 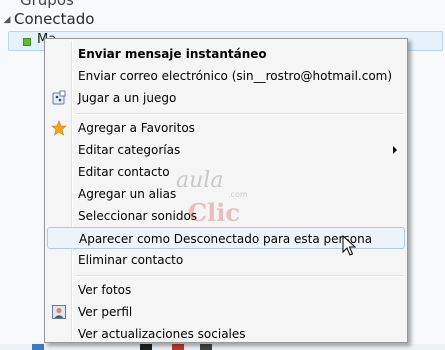 I want to click on group-header-connected: ◢ Conectado, so click(x=47, y=20).